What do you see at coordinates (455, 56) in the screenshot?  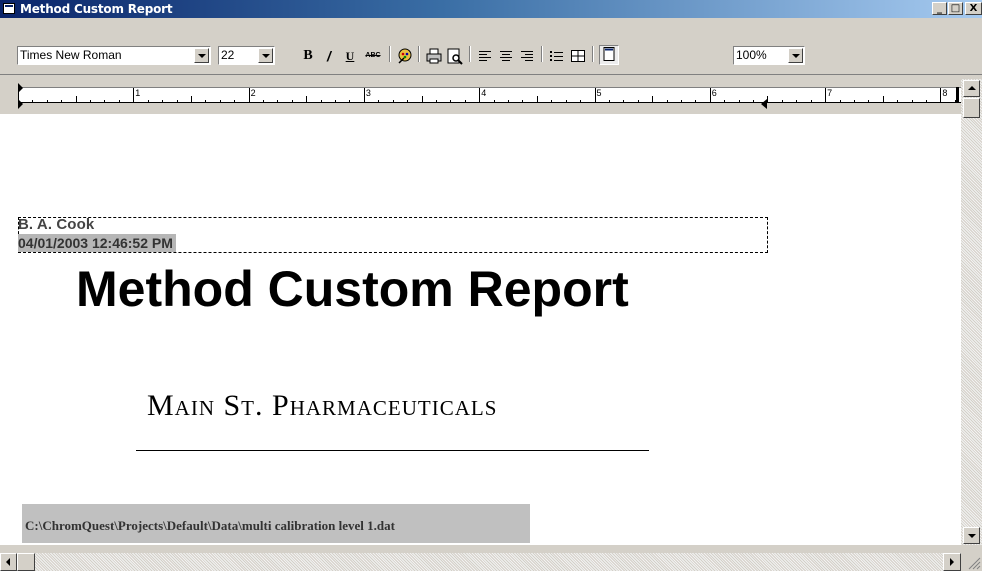 I see `print-preview-button` at bounding box center [455, 56].